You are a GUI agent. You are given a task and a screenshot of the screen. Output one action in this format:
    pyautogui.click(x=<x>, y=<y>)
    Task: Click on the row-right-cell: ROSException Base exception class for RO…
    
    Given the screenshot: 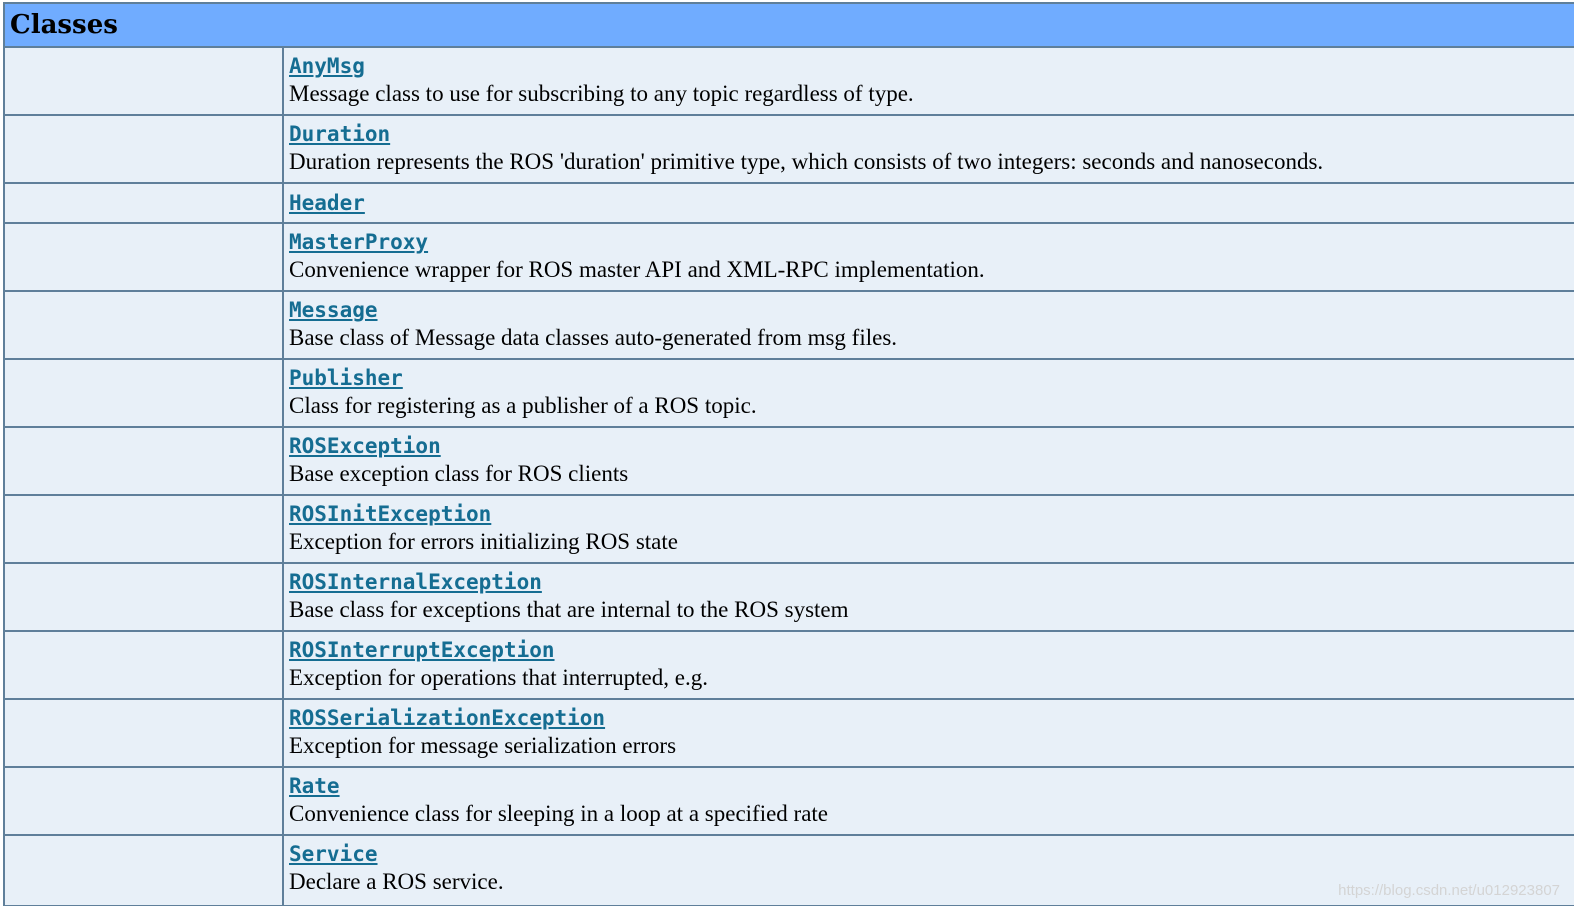 What is the action you would take?
    pyautogui.click(x=929, y=461)
    